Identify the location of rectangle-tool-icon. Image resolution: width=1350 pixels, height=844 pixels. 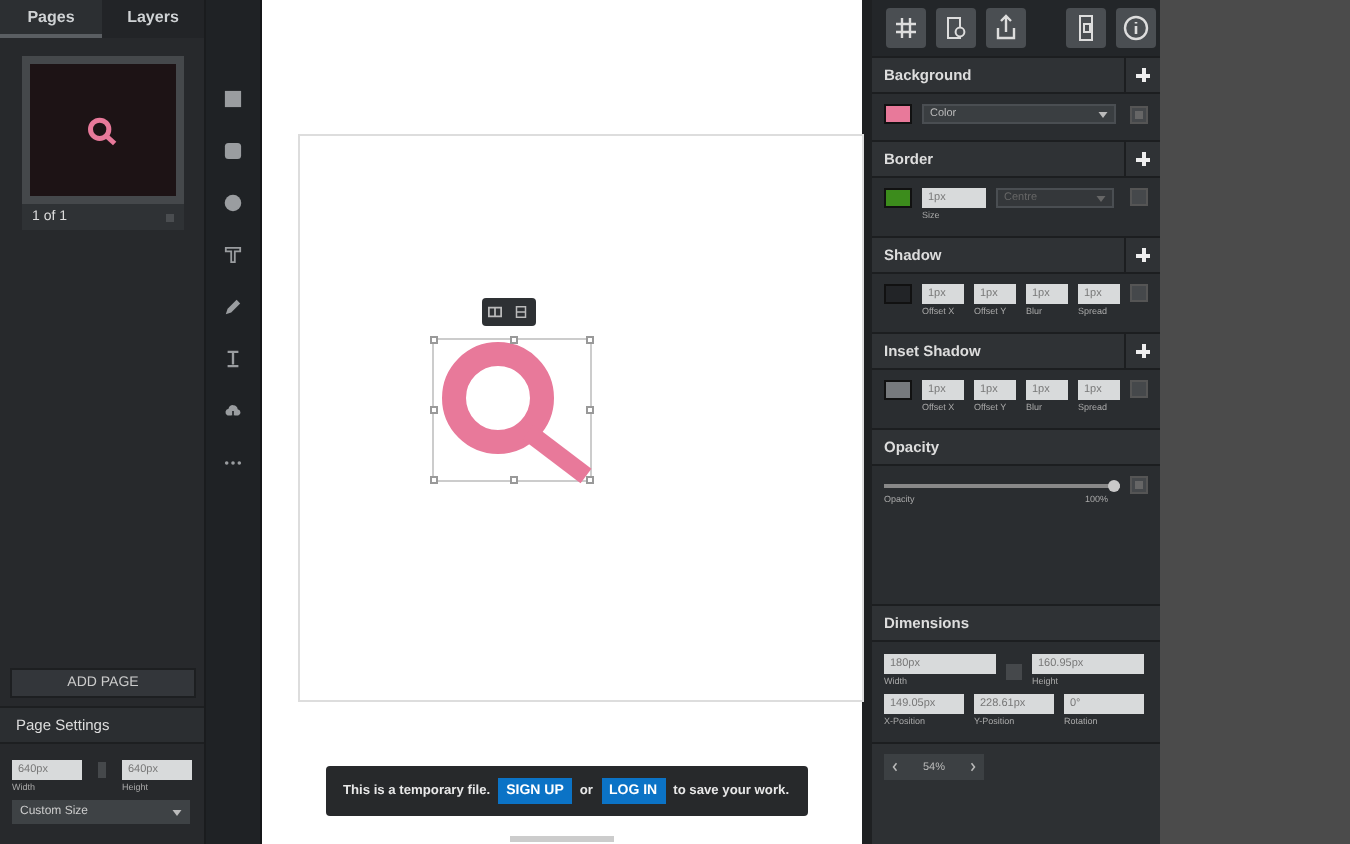
(233, 99).